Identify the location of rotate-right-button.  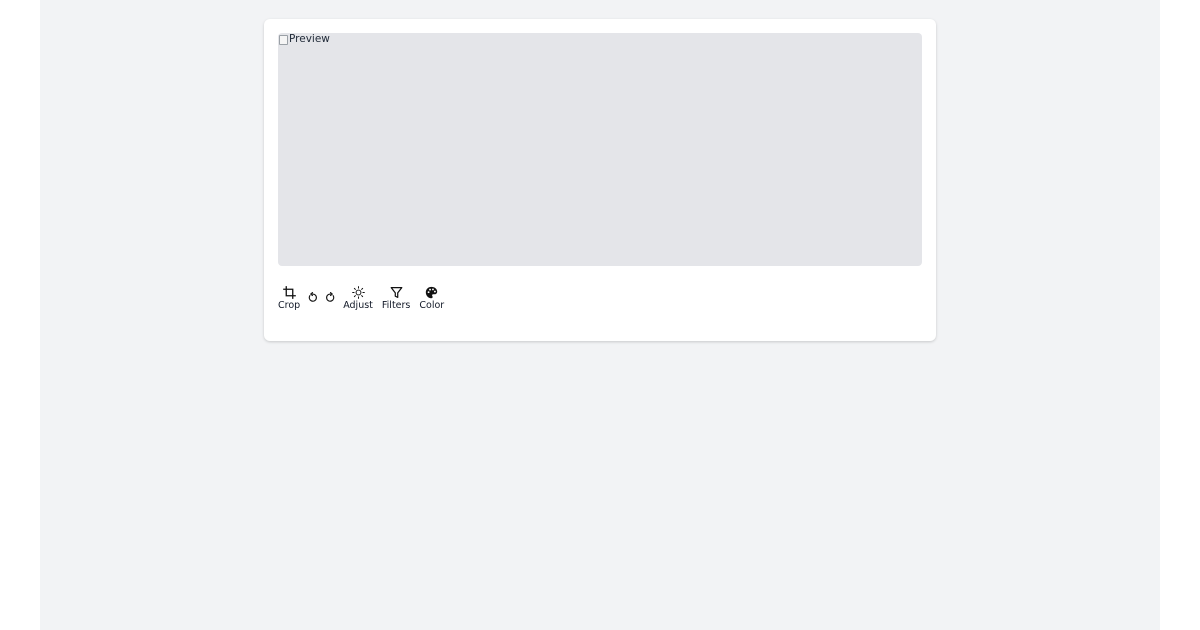
(330, 294).